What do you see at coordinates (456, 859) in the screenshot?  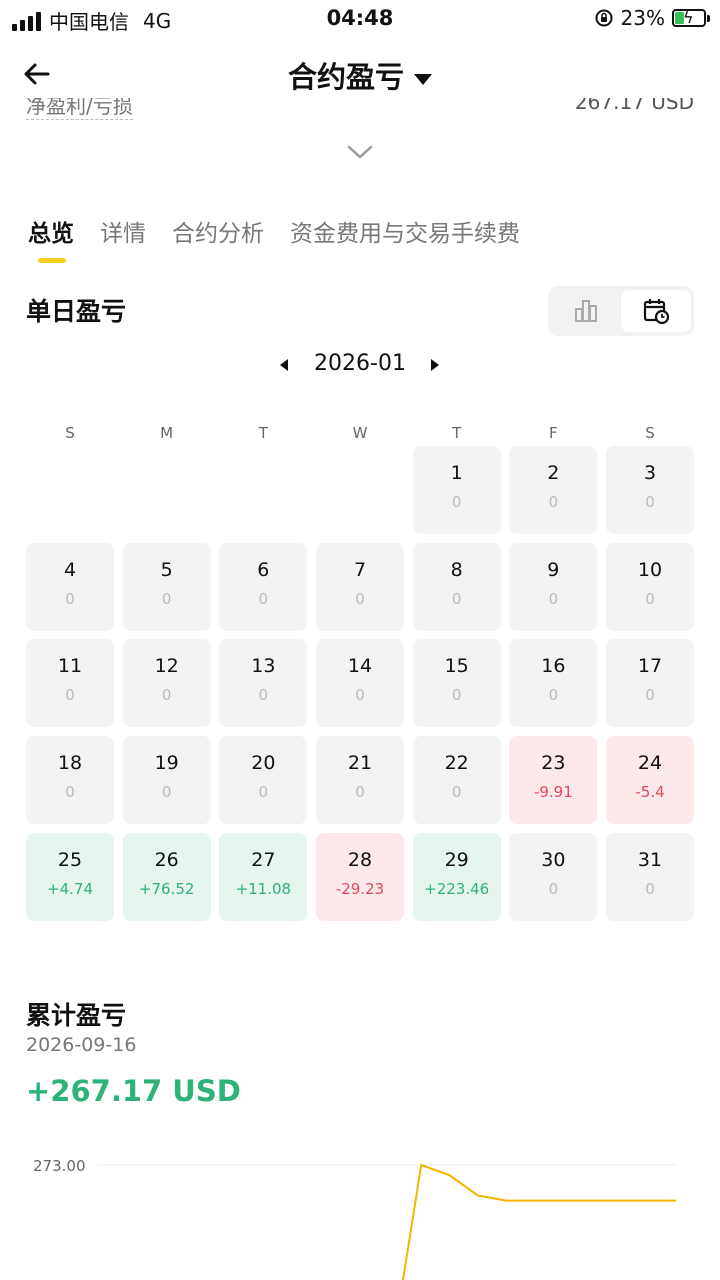 I see `day-number: 29` at bounding box center [456, 859].